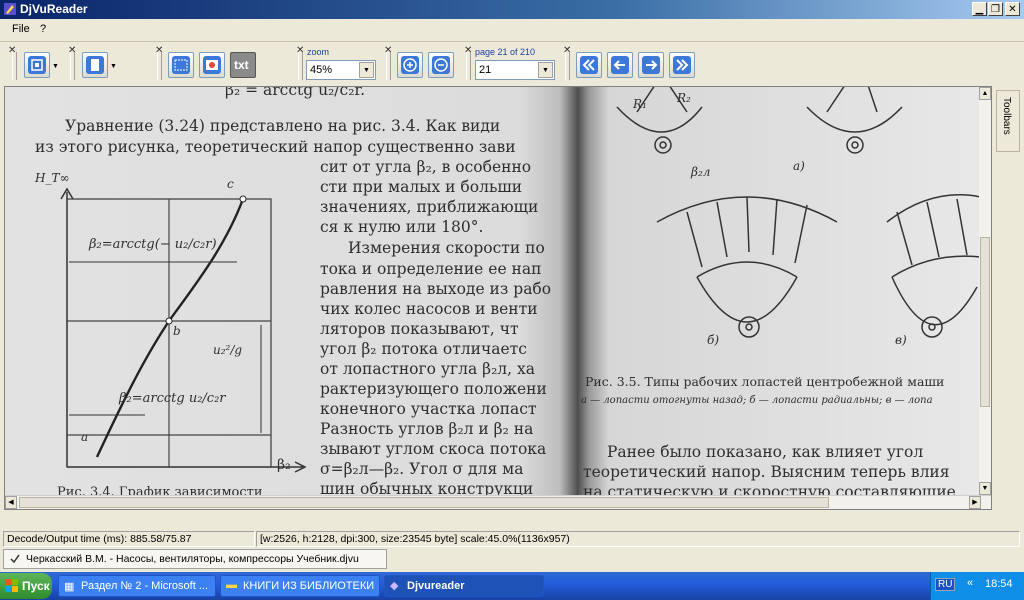 The width and height of the screenshot is (1024, 600). What do you see at coordinates (295, 93) in the screenshot?
I see `book-line: β₂ = arcctg u₂/c₂r.` at bounding box center [295, 93].